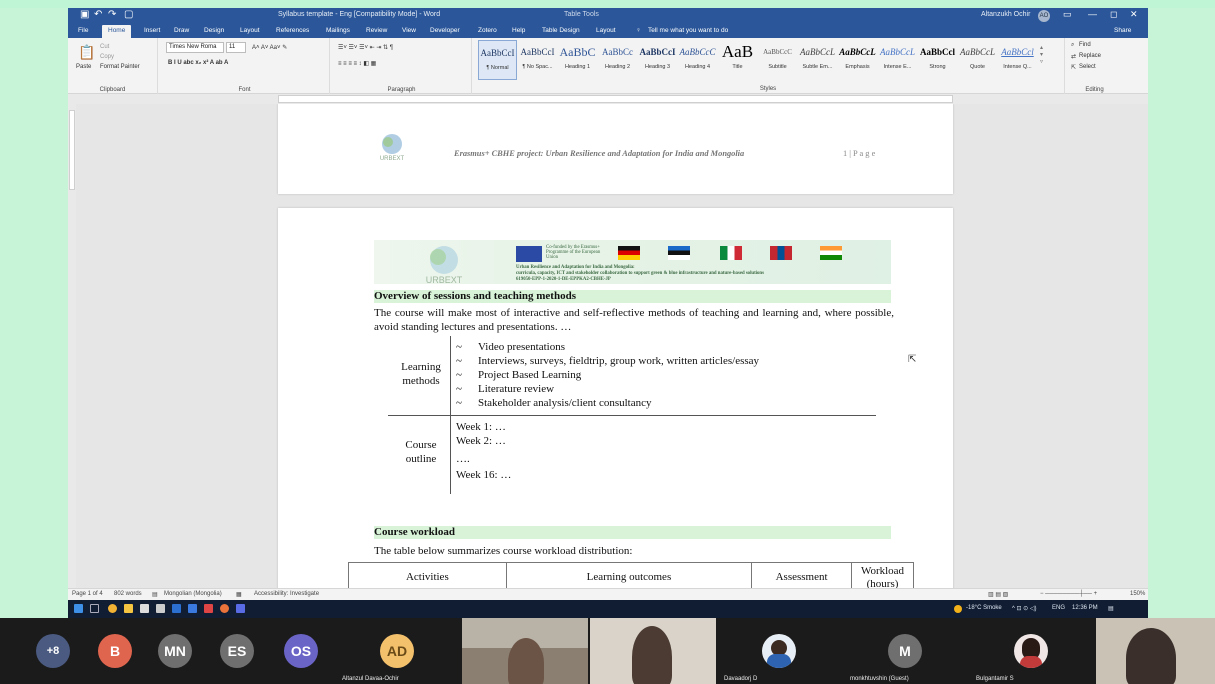 Image resolution: width=1215 pixels, height=684 pixels. Describe the element at coordinates (518, 30) in the screenshot. I see `tab-help: Help` at that location.